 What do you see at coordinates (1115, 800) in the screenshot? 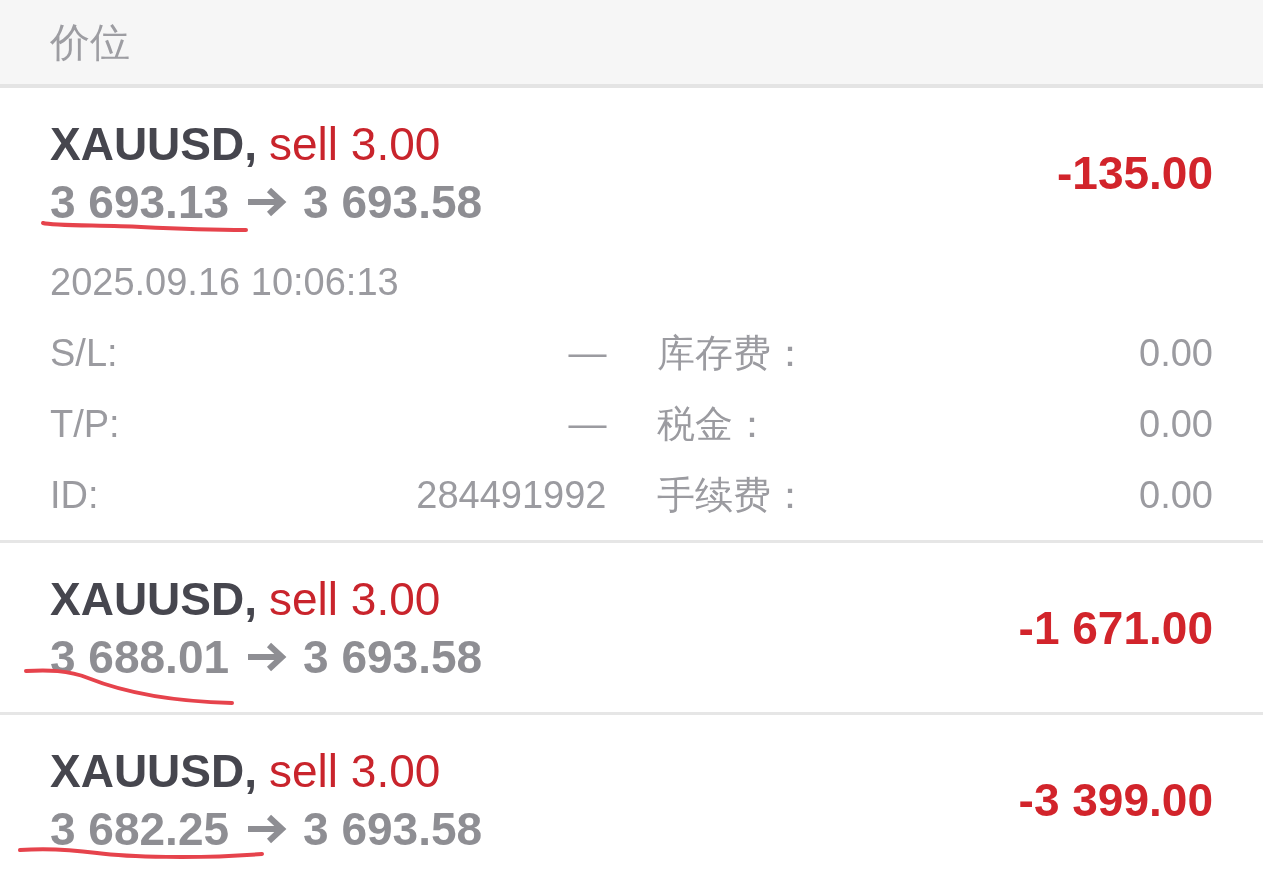
I see `profit-value: -3 399.00` at bounding box center [1115, 800].